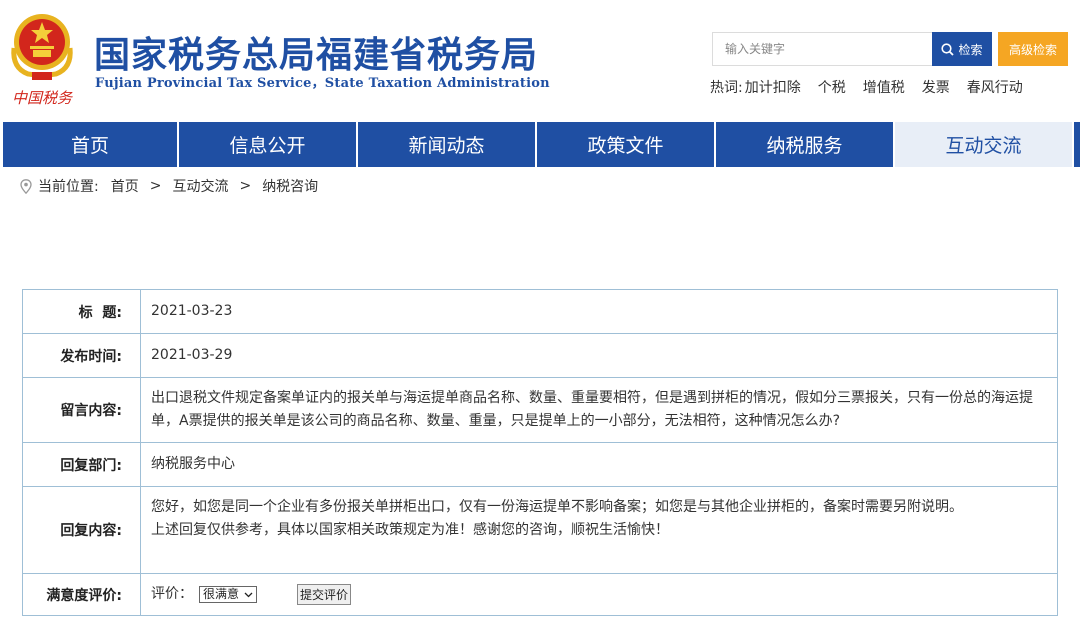  Describe the element at coordinates (221, 594) in the screenshot. I see `rating-selected-value: 很满意` at that location.